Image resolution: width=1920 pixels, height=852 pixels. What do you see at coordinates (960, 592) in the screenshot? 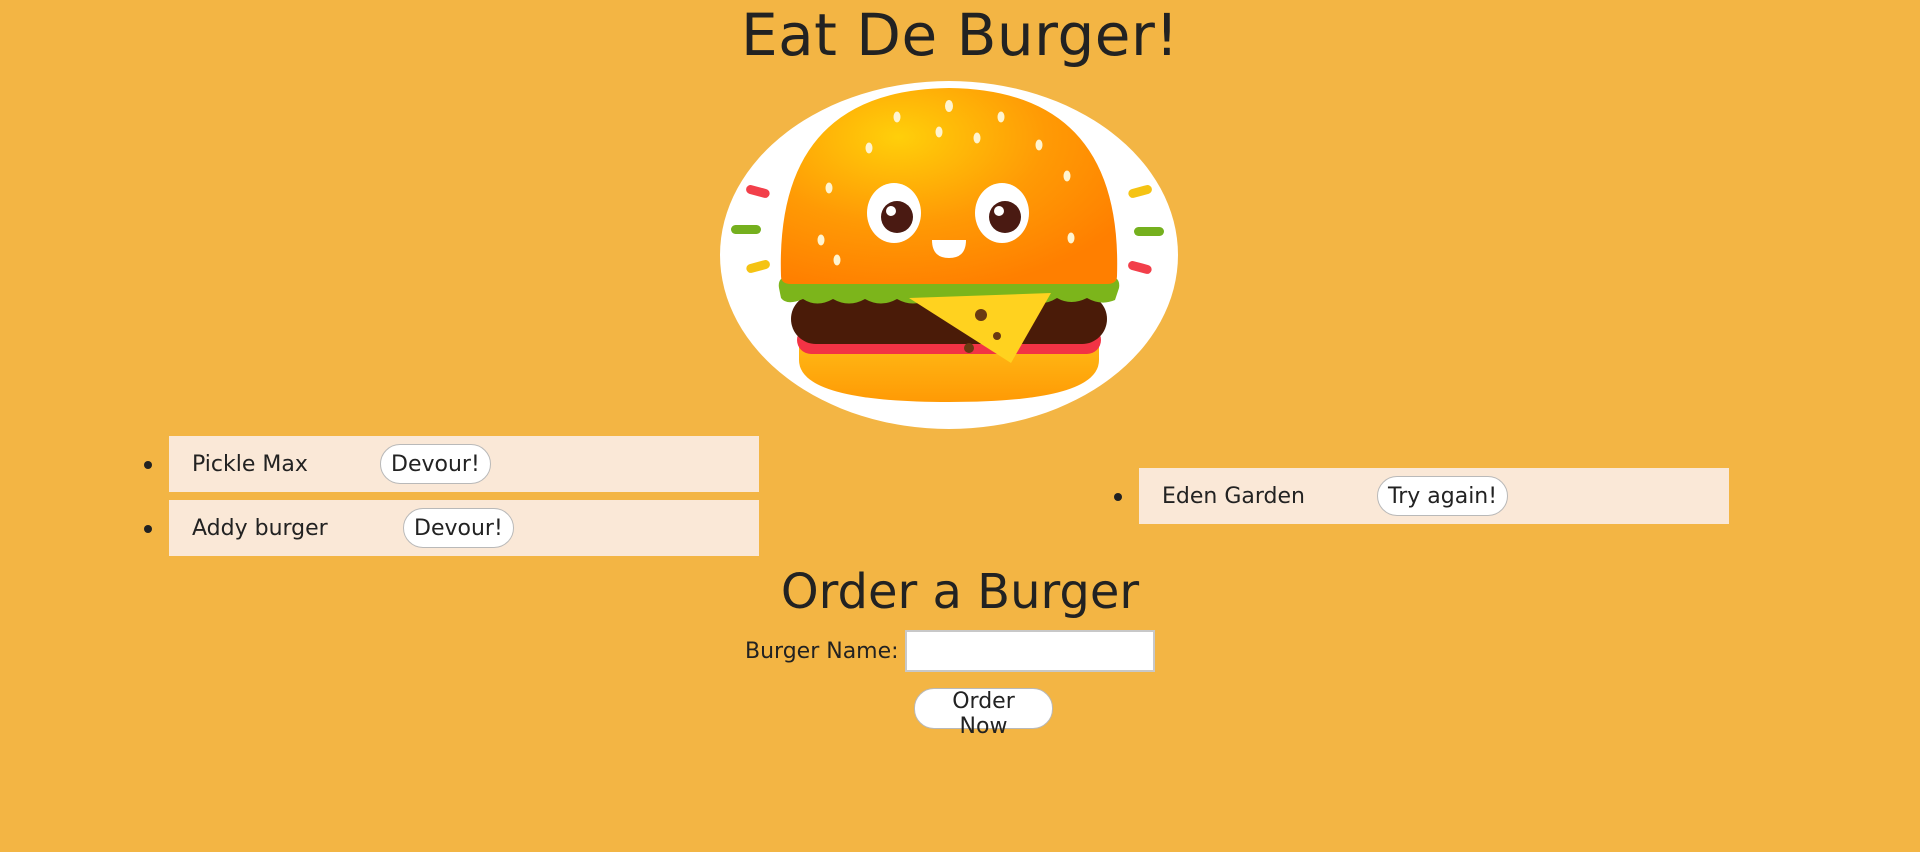
I see `order-title: Order a Burger` at bounding box center [960, 592].